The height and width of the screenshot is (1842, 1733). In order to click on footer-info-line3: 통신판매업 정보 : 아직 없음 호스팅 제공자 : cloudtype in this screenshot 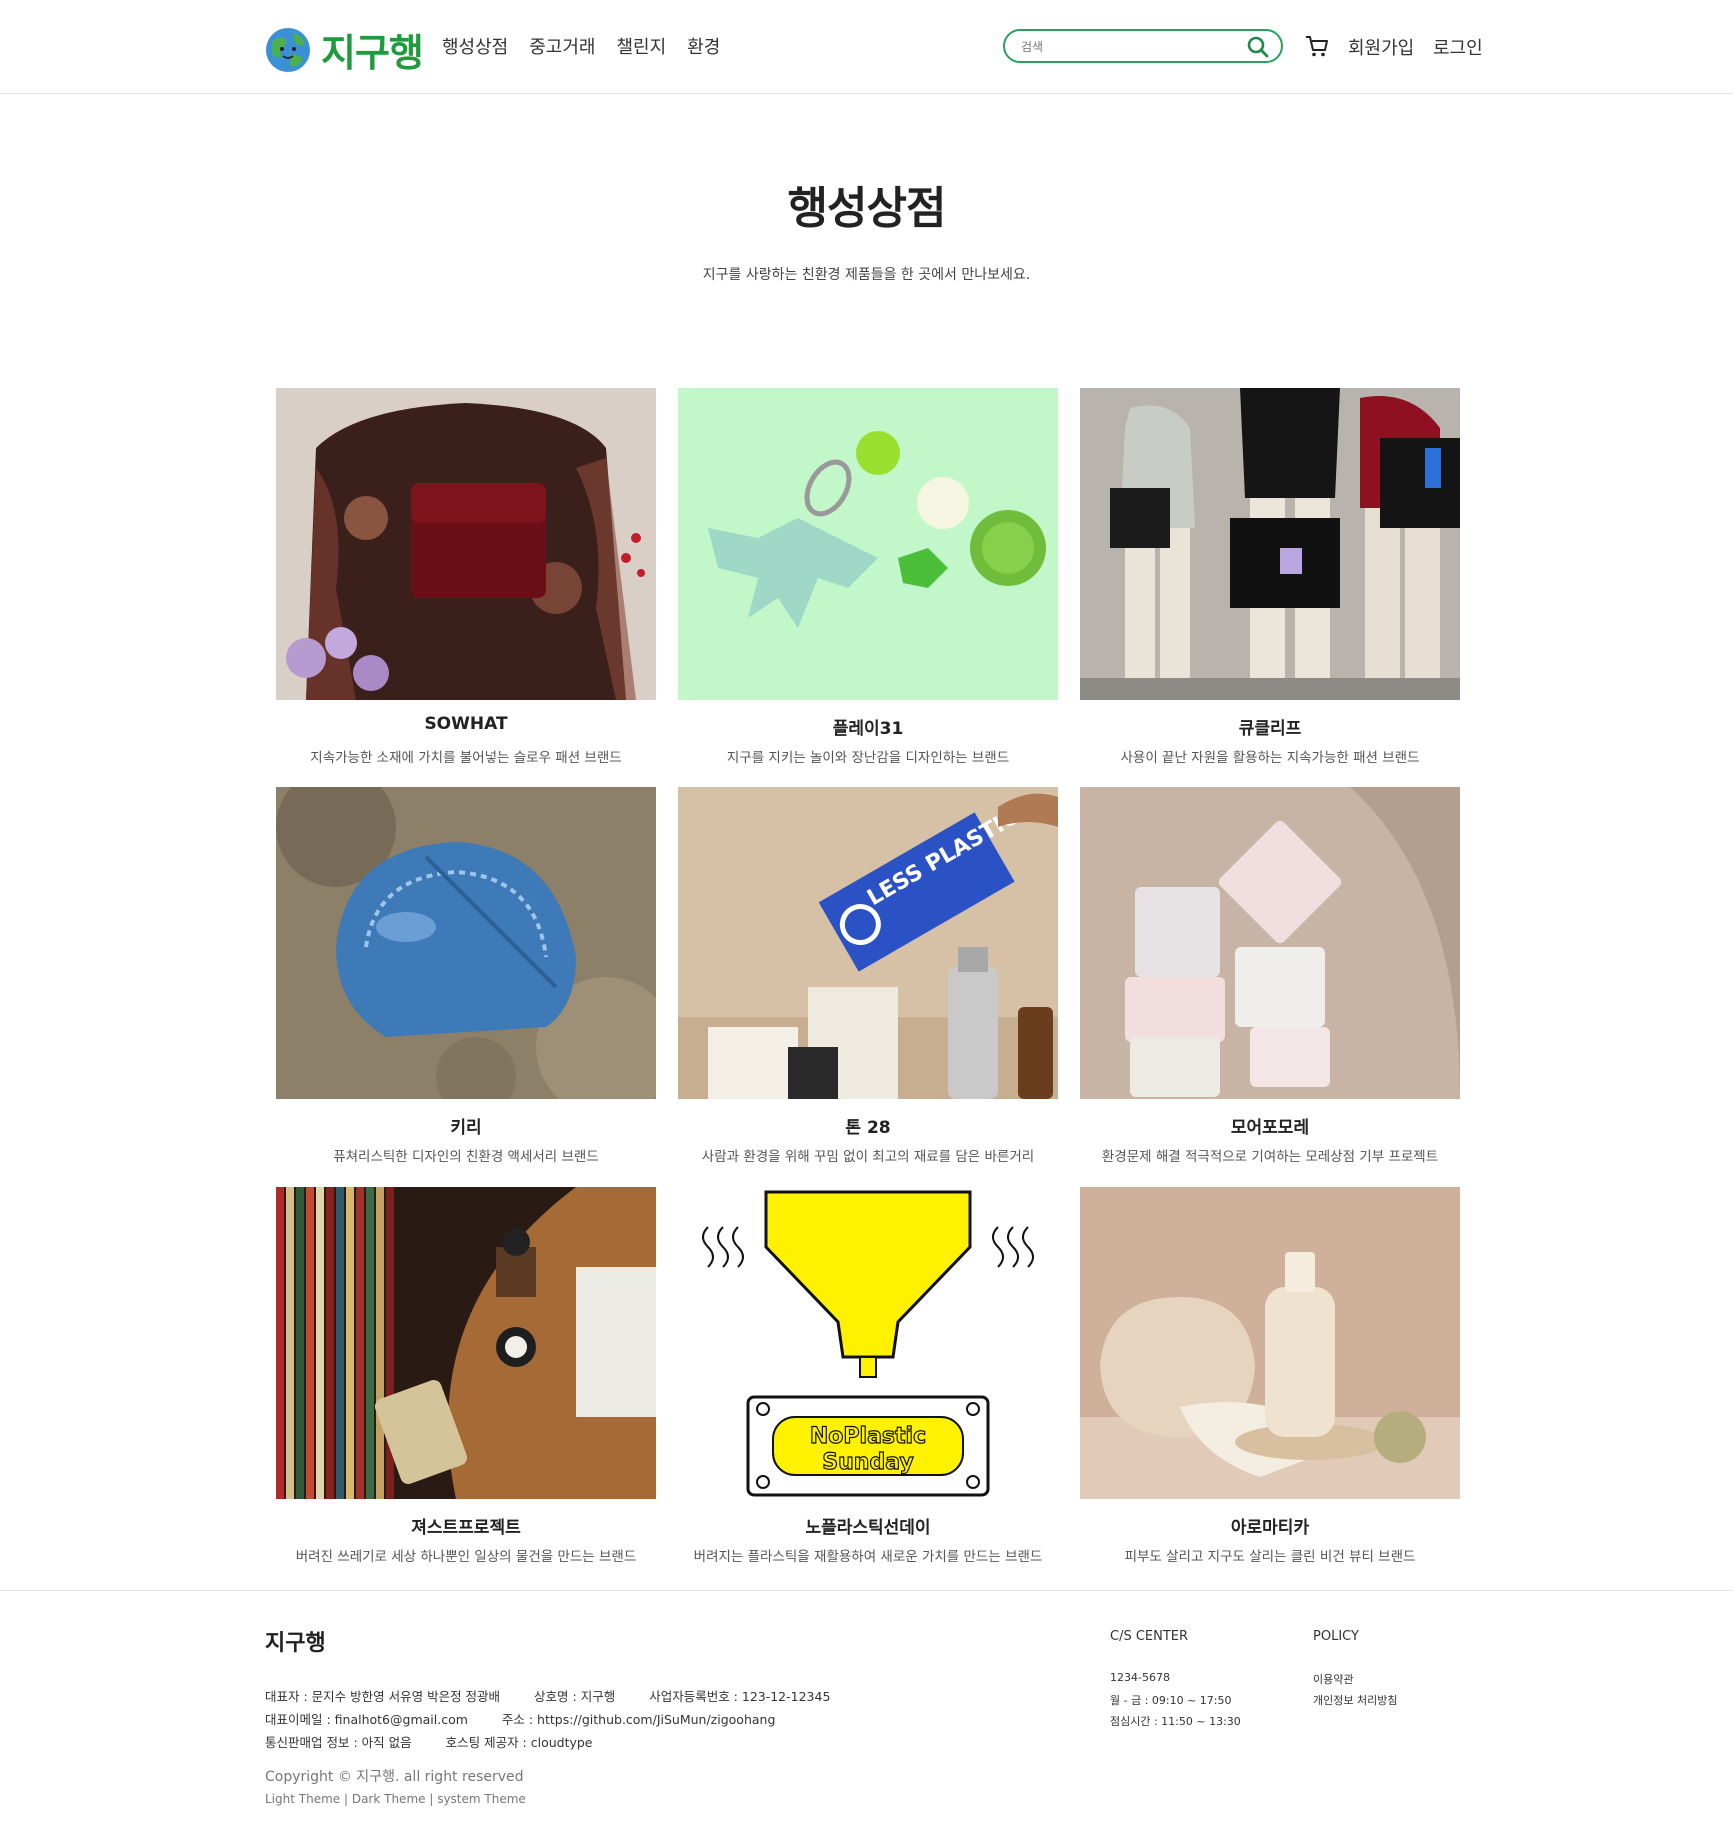, I will do `click(444, 1741)`.